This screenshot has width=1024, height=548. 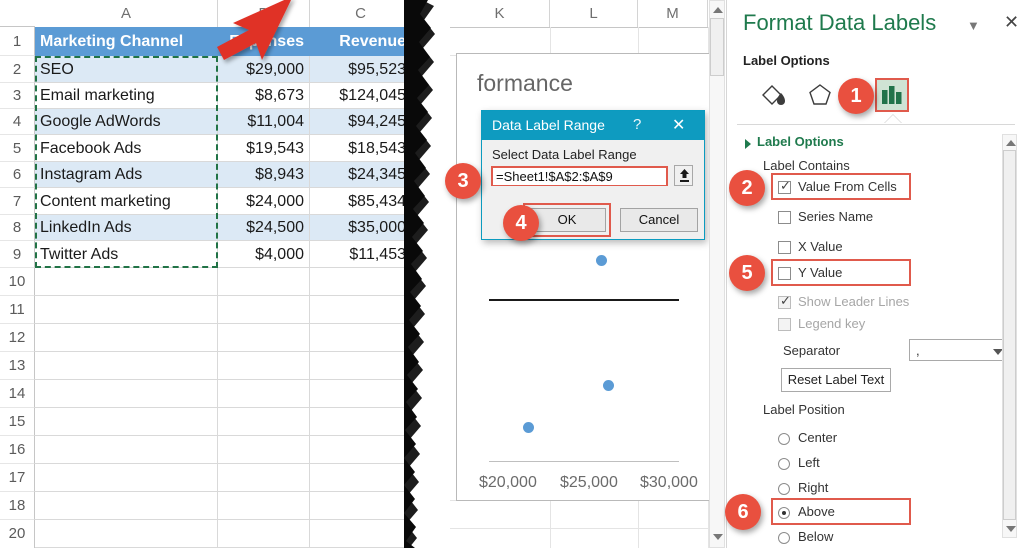 What do you see at coordinates (126, 394) in the screenshot?
I see `cell-a14` at bounding box center [126, 394].